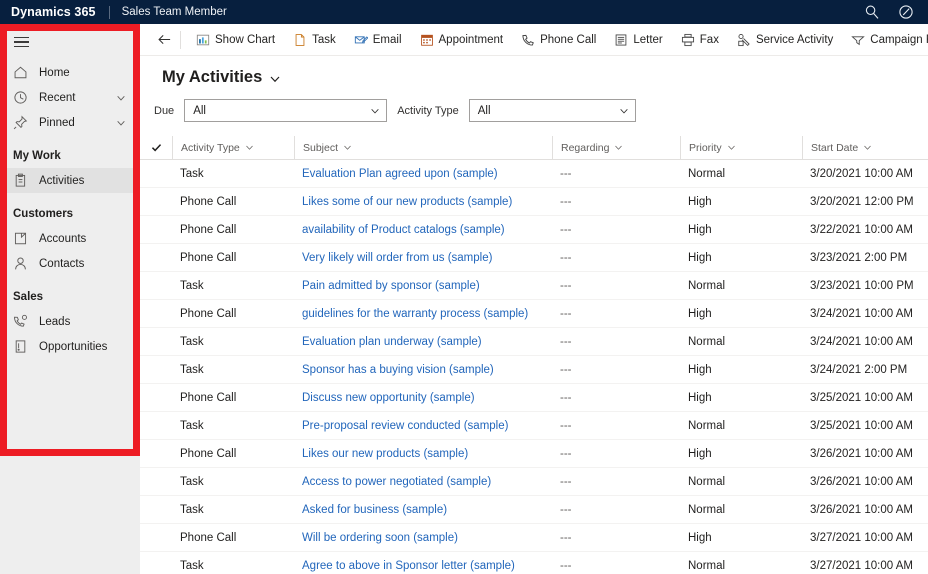 This screenshot has width=928, height=574. I want to click on due-filter-select: All, so click(286, 110).